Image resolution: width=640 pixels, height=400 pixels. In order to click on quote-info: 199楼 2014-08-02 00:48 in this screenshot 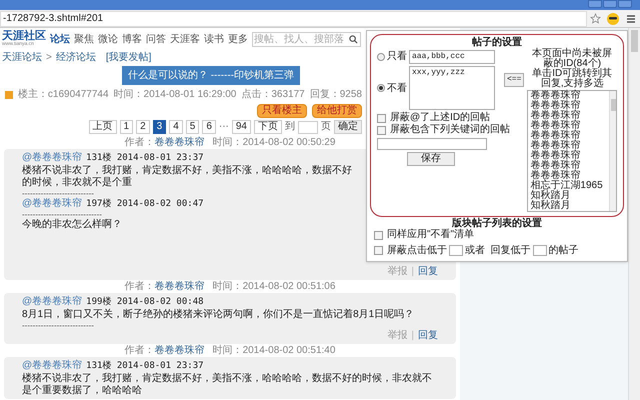, I will do `click(145, 302)`.